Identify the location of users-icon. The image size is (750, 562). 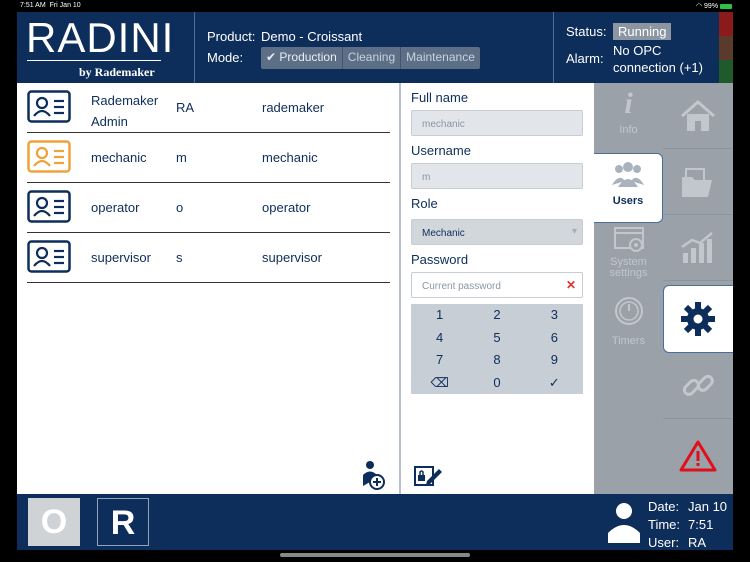
(628, 174).